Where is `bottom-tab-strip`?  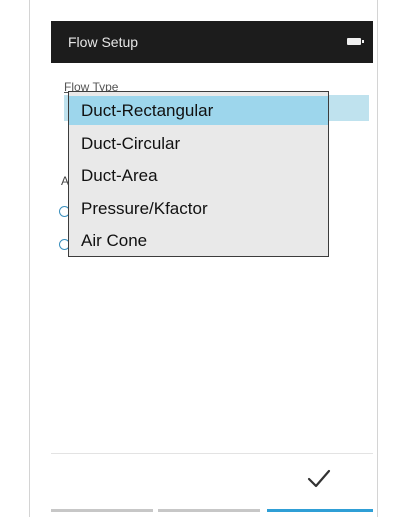
bottom-tab-strip is located at coordinates (212, 511).